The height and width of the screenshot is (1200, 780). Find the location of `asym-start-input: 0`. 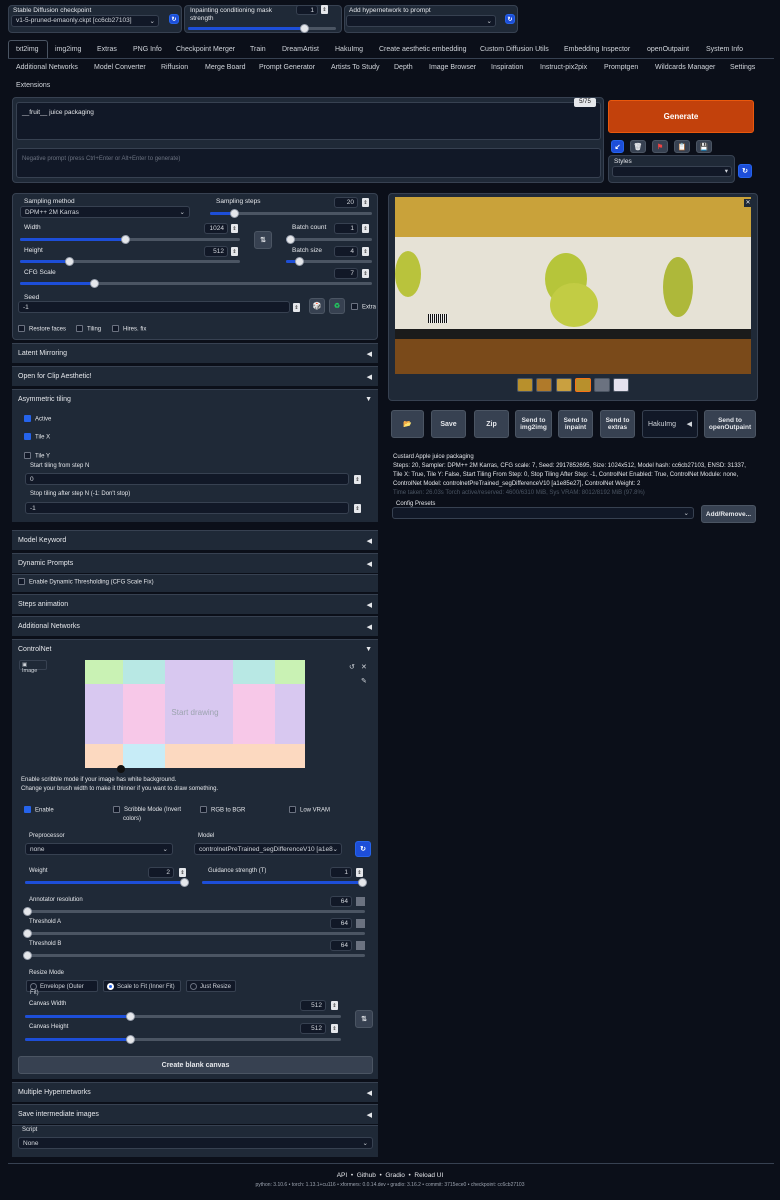

asym-start-input: 0 is located at coordinates (187, 479).